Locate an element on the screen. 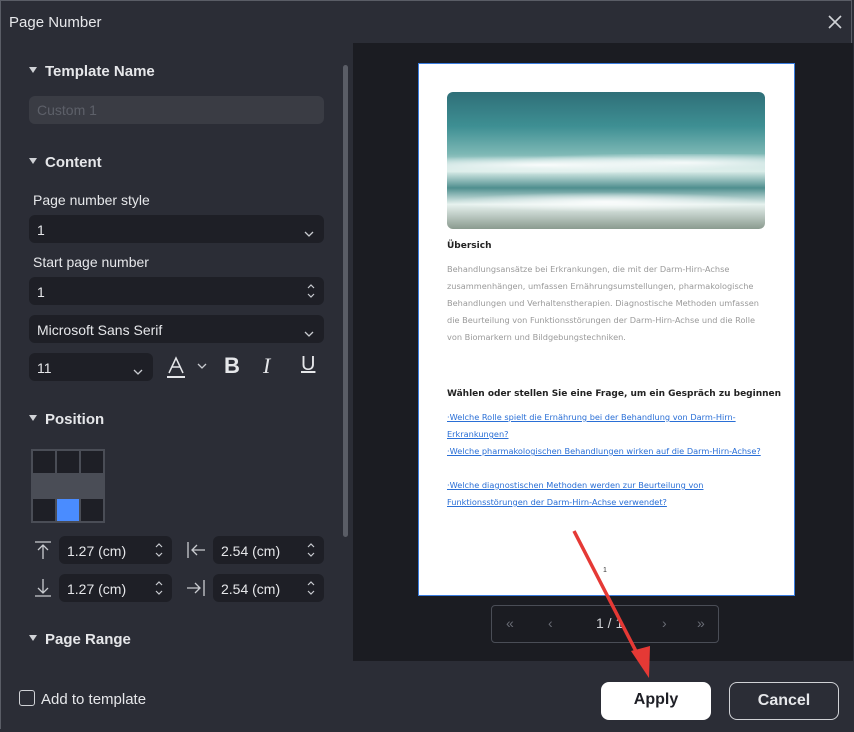 Image resolution: width=854 pixels, height=732 pixels. position-cell-middle-left is located at coordinates (44, 486).